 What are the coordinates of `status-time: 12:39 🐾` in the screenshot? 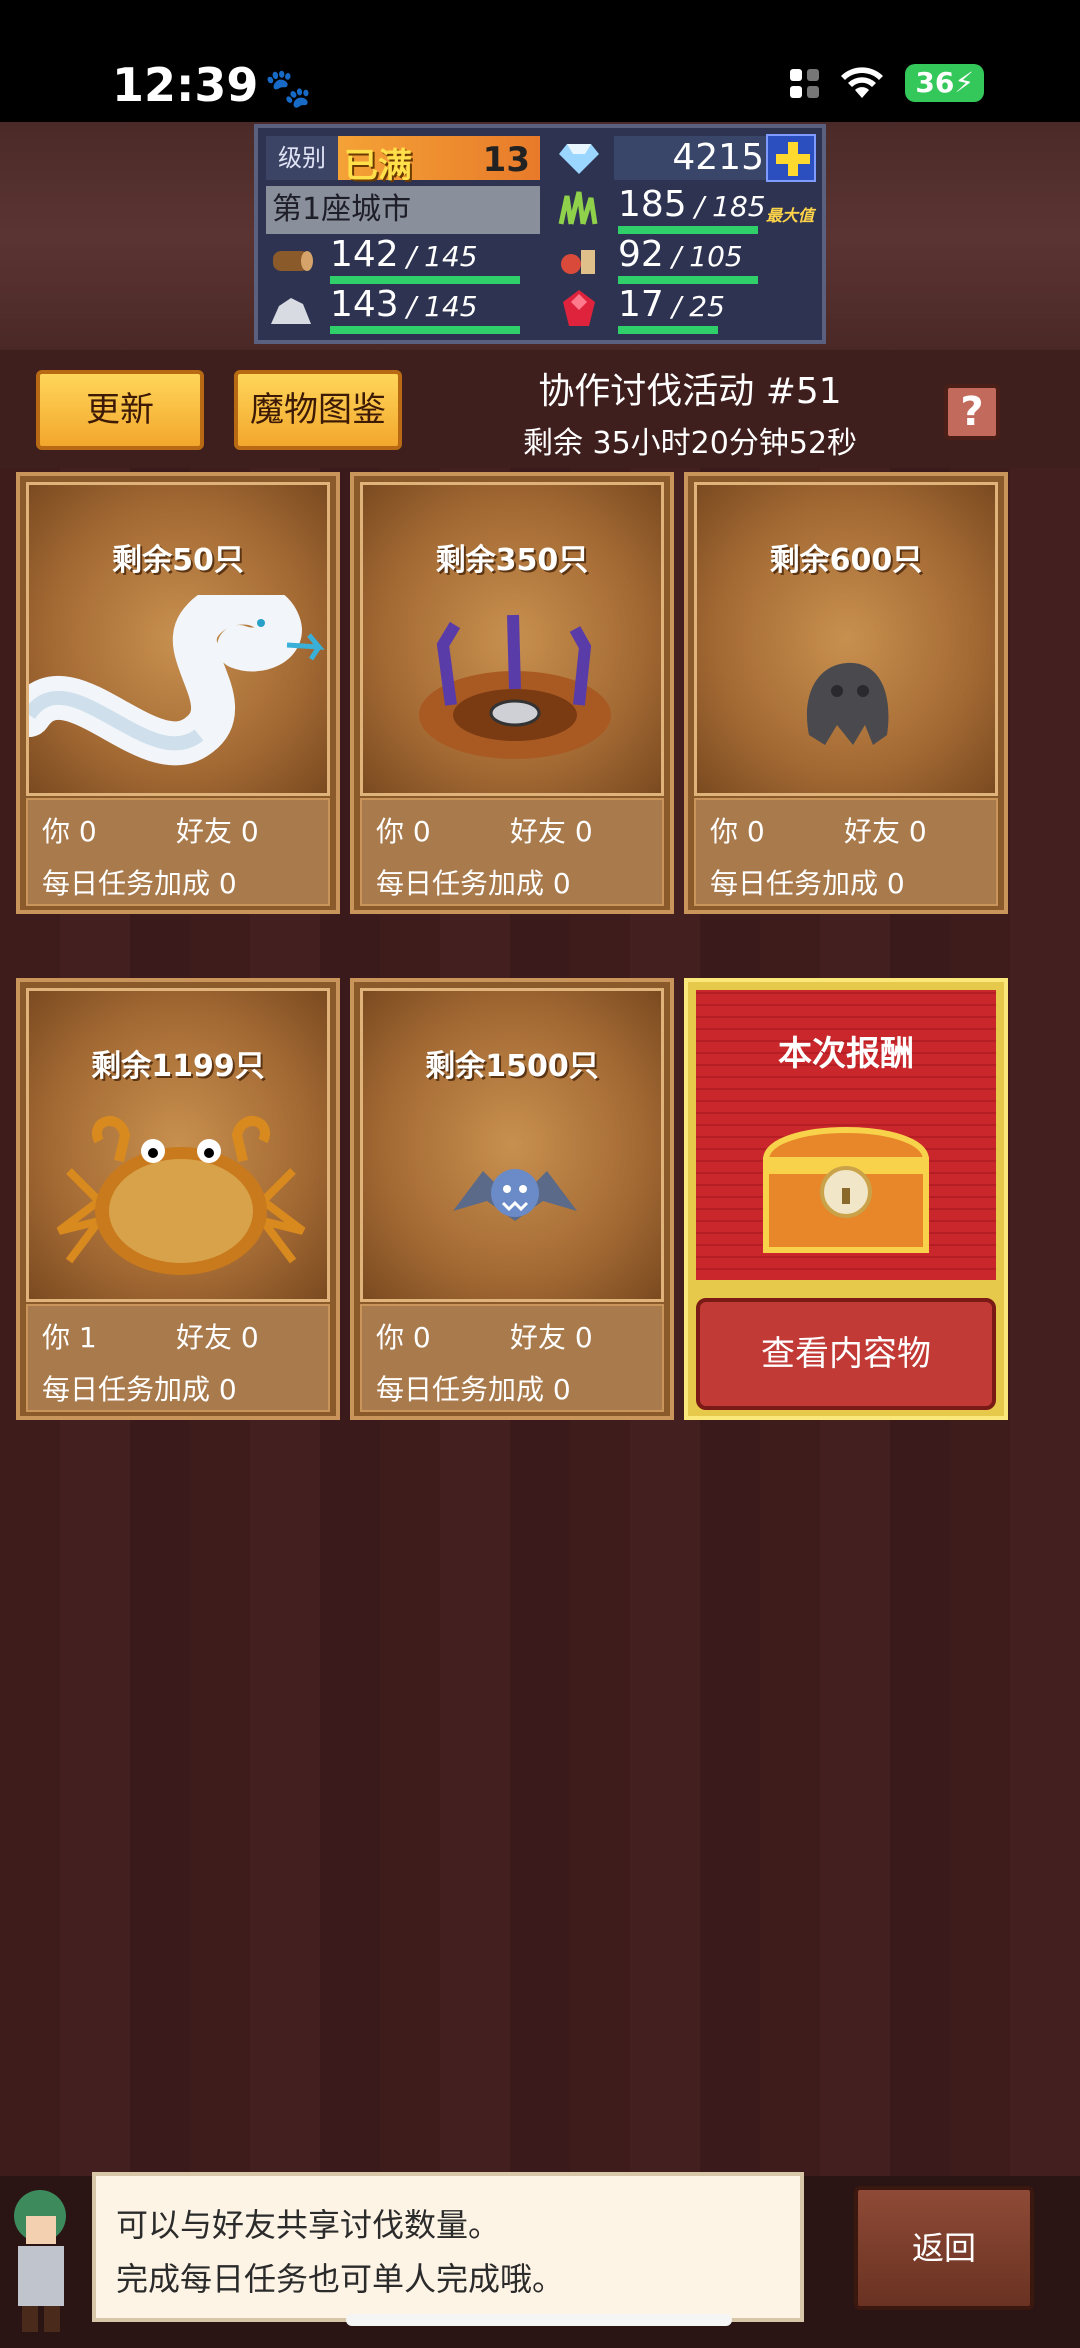 It's located at (212, 85).